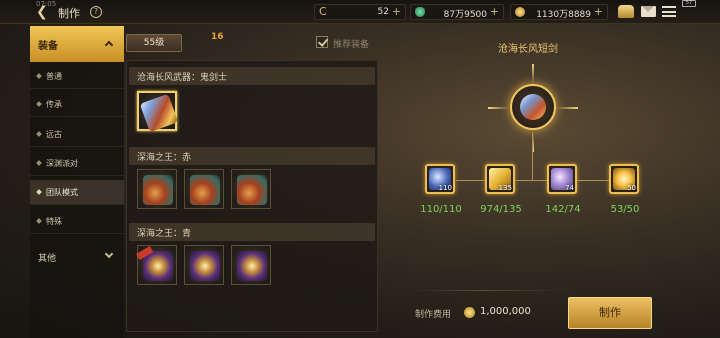 The width and height of the screenshot is (720, 338). I want to click on crafted-item-name: 沧海长风短剑, so click(528, 49).